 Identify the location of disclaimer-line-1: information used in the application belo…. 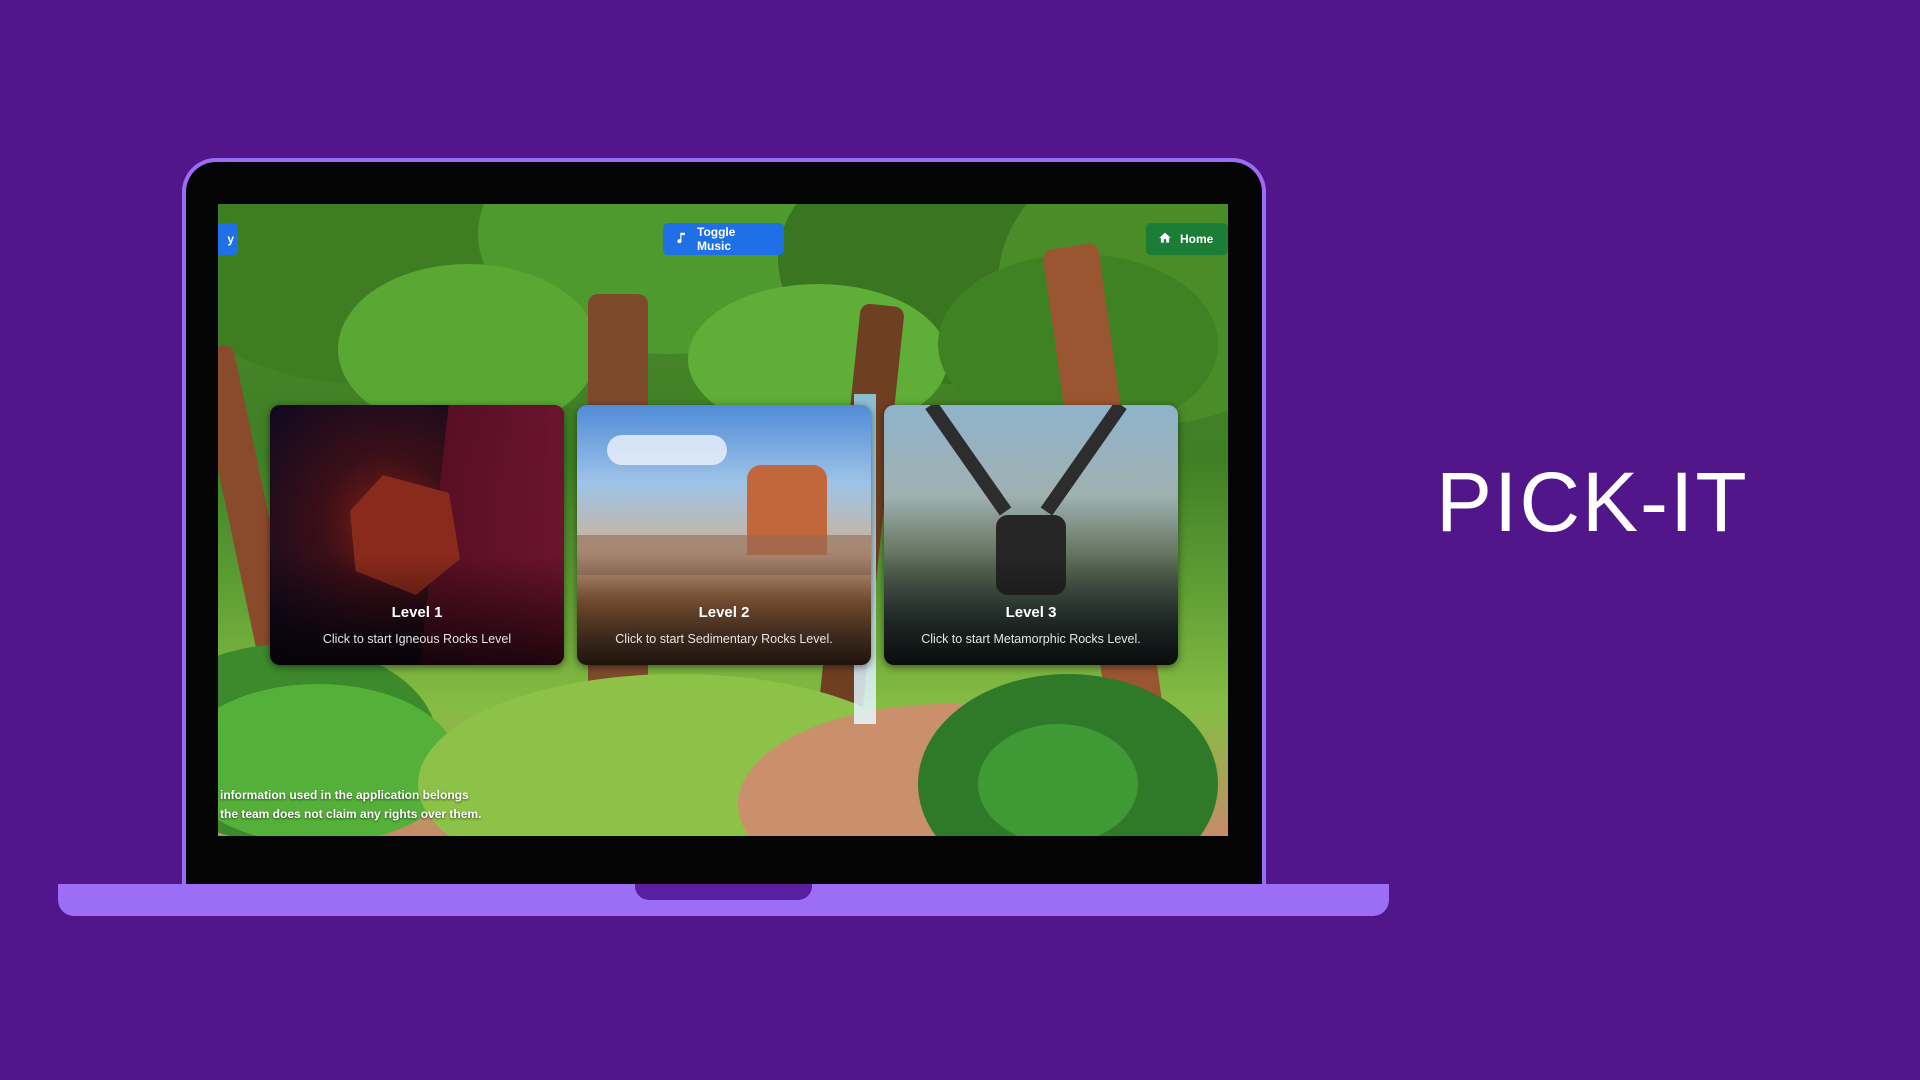
(344, 795).